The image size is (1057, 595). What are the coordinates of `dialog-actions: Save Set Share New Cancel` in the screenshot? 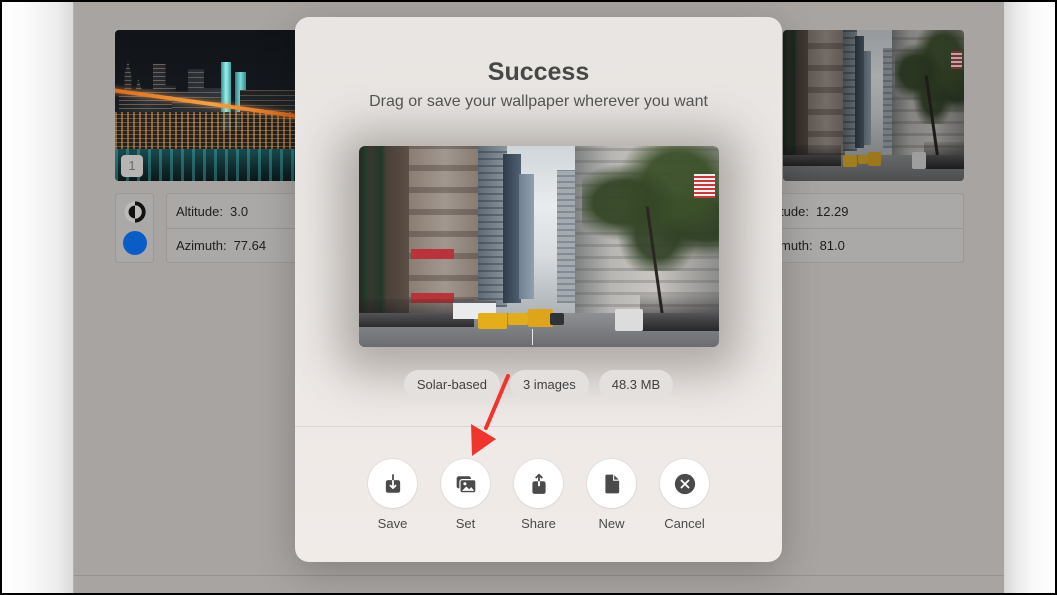 It's located at (538, 495).